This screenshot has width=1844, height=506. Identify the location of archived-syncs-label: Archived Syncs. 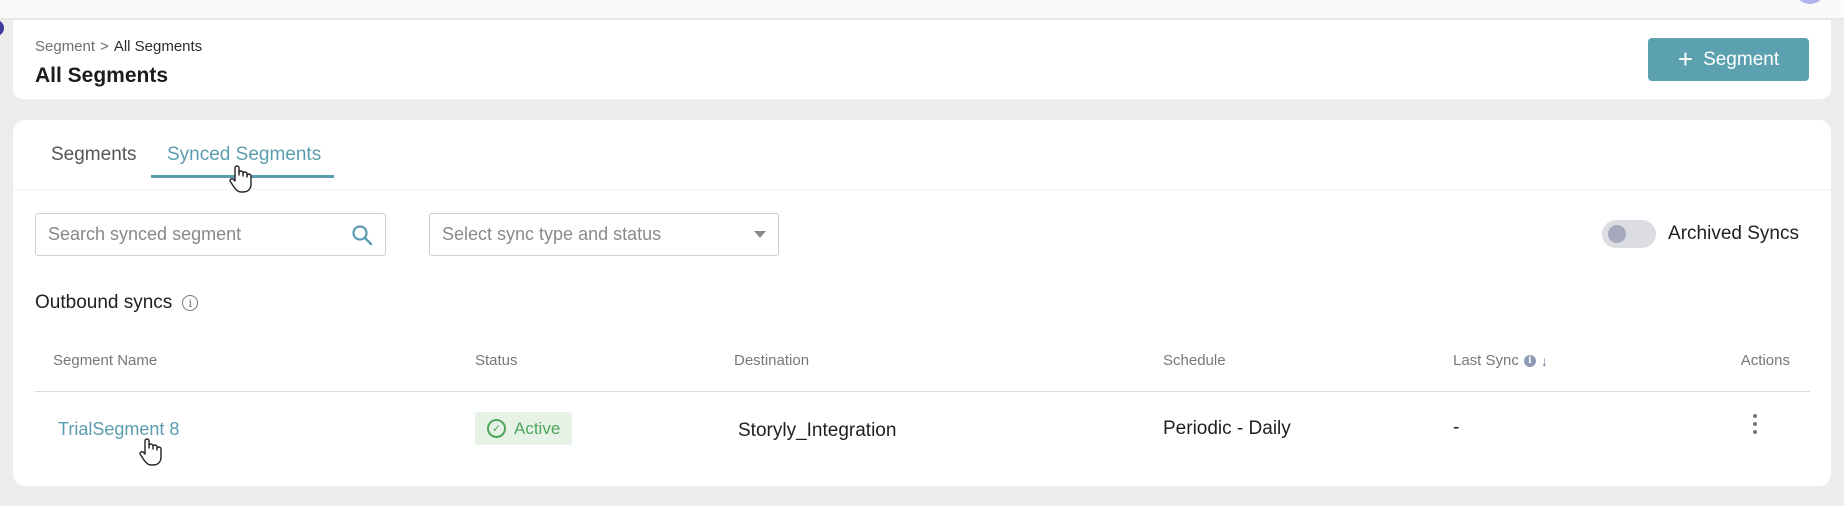
(1733, 233).